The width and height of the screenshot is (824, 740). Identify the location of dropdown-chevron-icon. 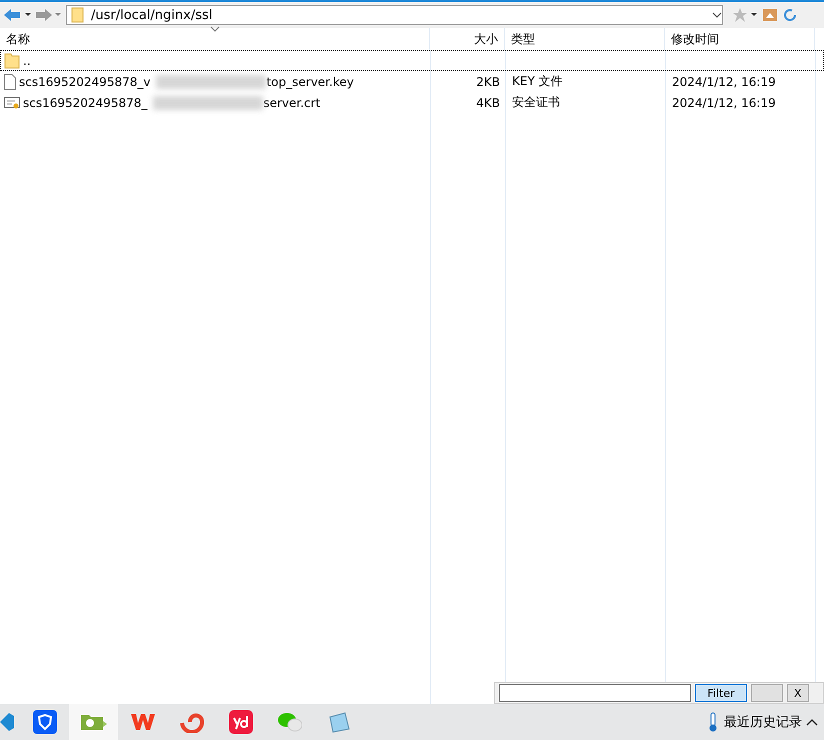
(717, 15).